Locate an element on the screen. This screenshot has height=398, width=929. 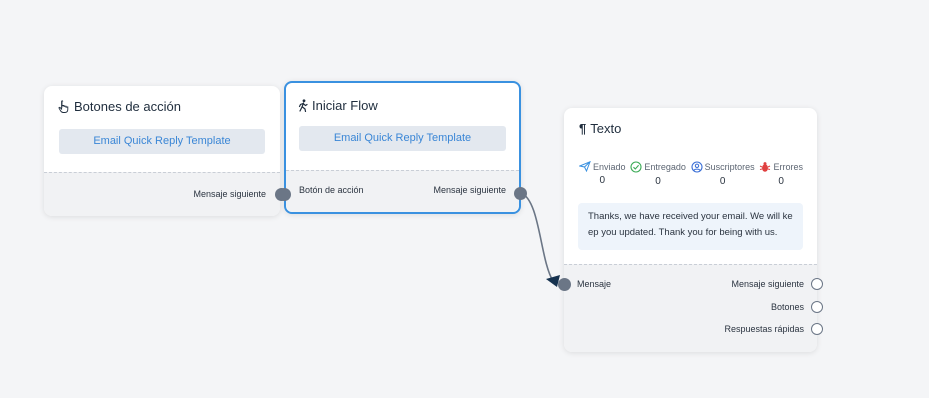
send-icon is located at coordinates (585, 166).